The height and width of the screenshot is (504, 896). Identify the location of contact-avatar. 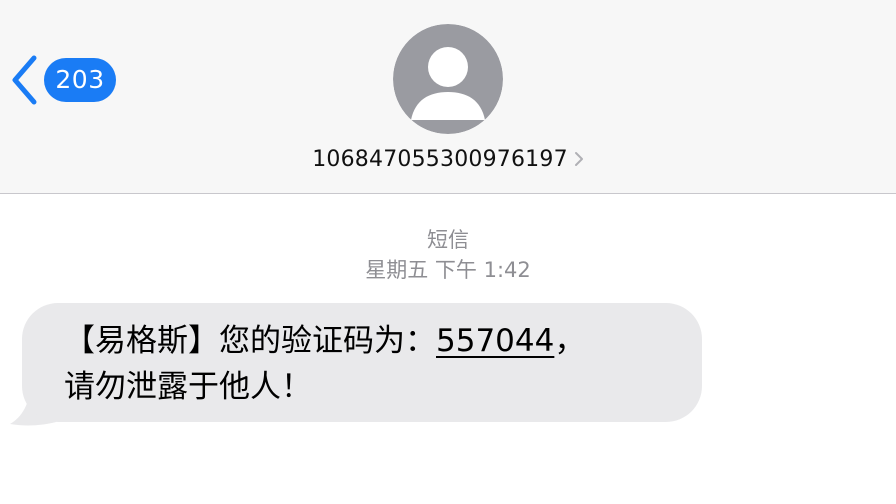
(448, 79).